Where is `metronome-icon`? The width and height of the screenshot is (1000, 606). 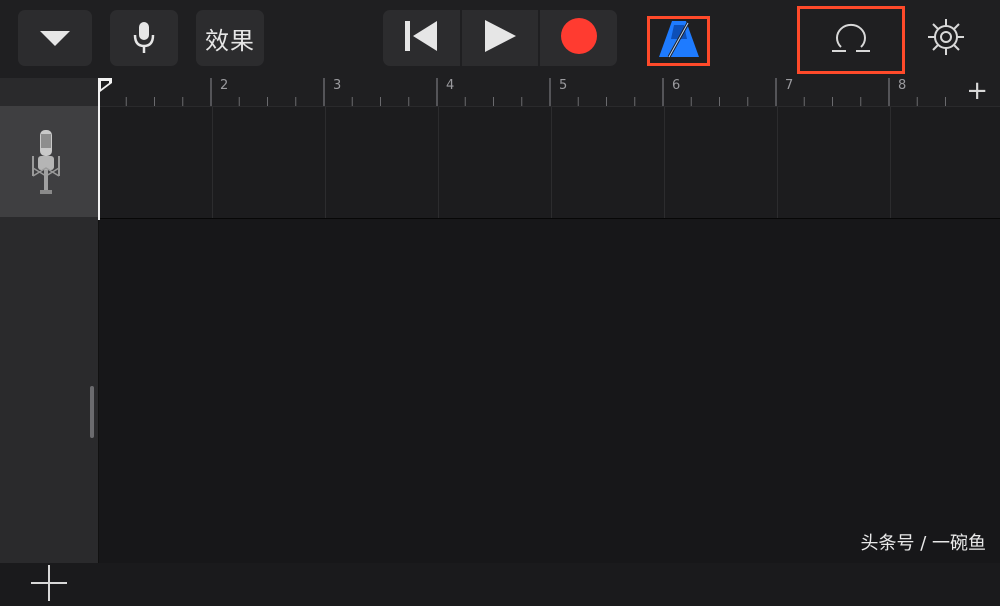 metronome-icon is located at coordinates (679, 41).